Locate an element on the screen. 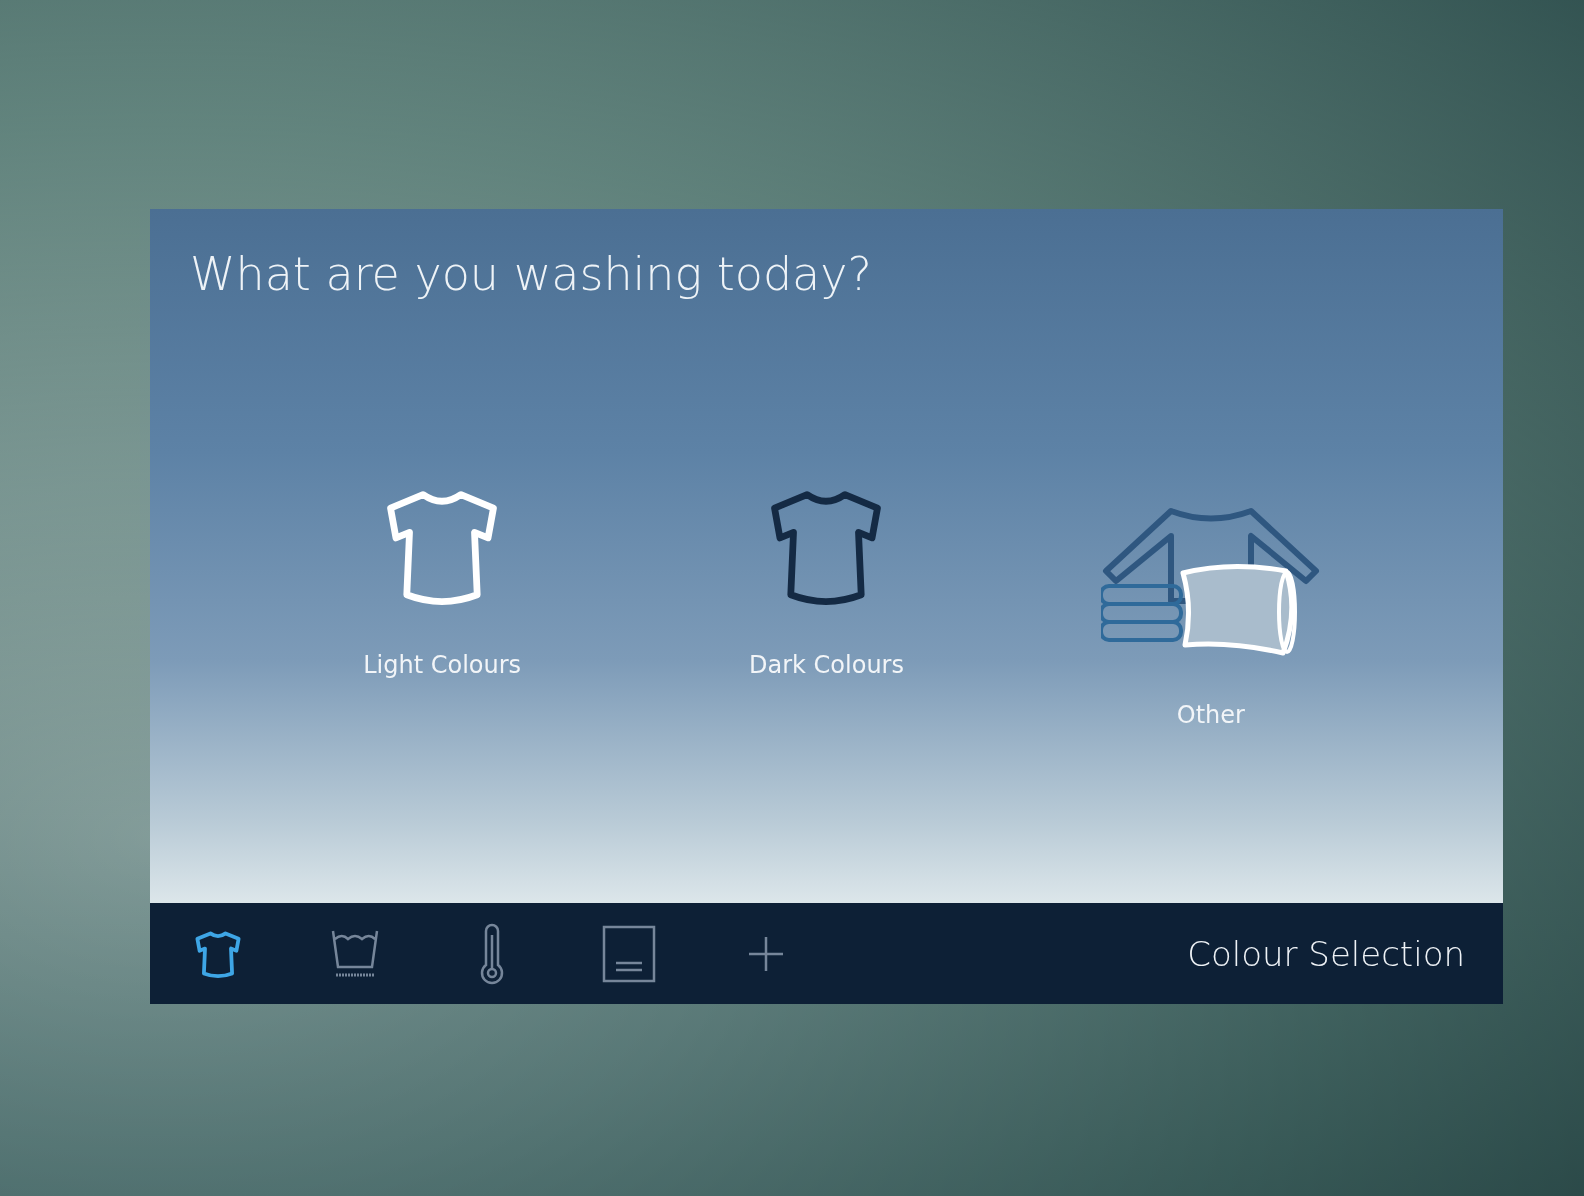  plus-icon is located at coordinates (766, 953).